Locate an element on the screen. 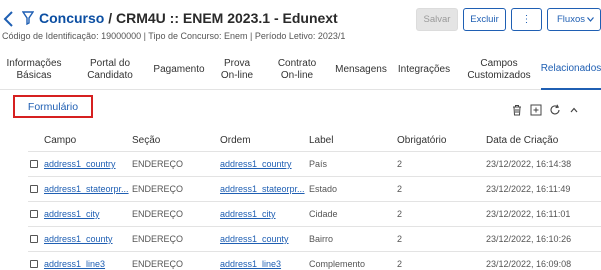  tab-pagamento: Pagamento is located at coordinates (179, 70).